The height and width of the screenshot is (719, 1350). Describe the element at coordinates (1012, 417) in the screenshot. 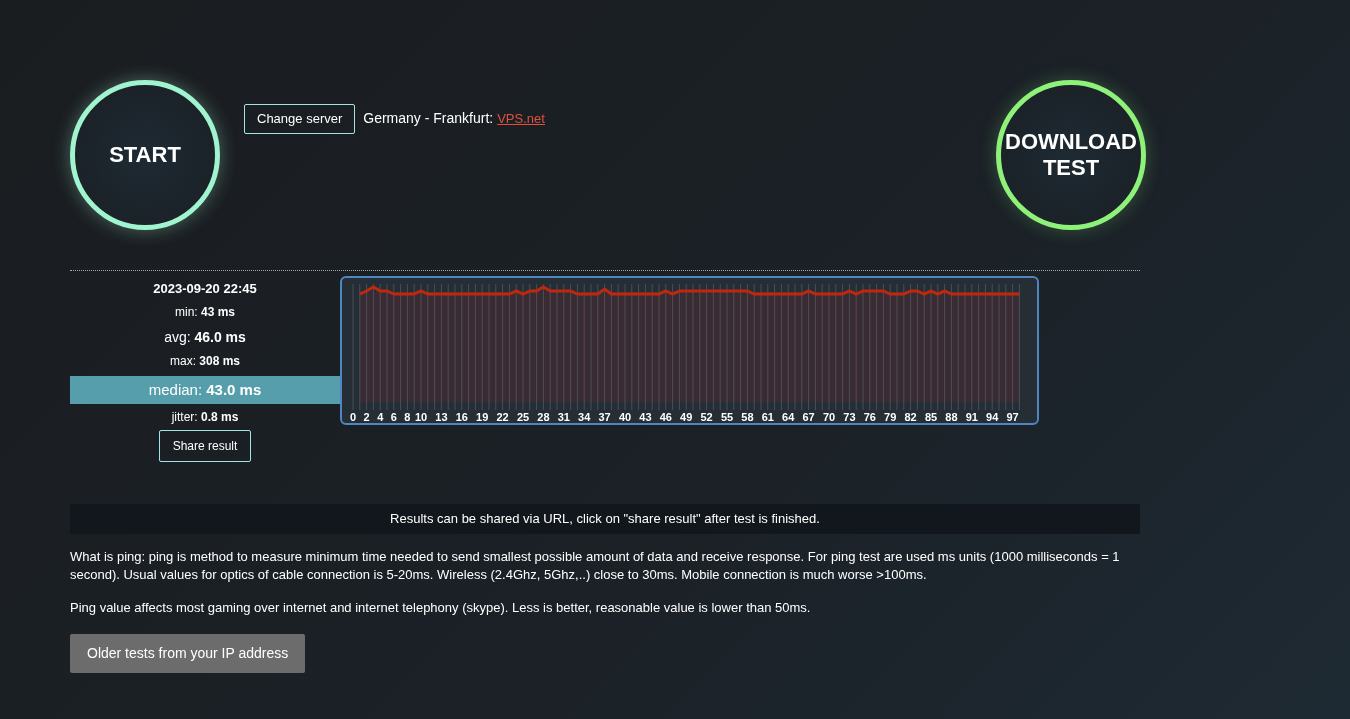

I see `axis-label: 97` at that location.